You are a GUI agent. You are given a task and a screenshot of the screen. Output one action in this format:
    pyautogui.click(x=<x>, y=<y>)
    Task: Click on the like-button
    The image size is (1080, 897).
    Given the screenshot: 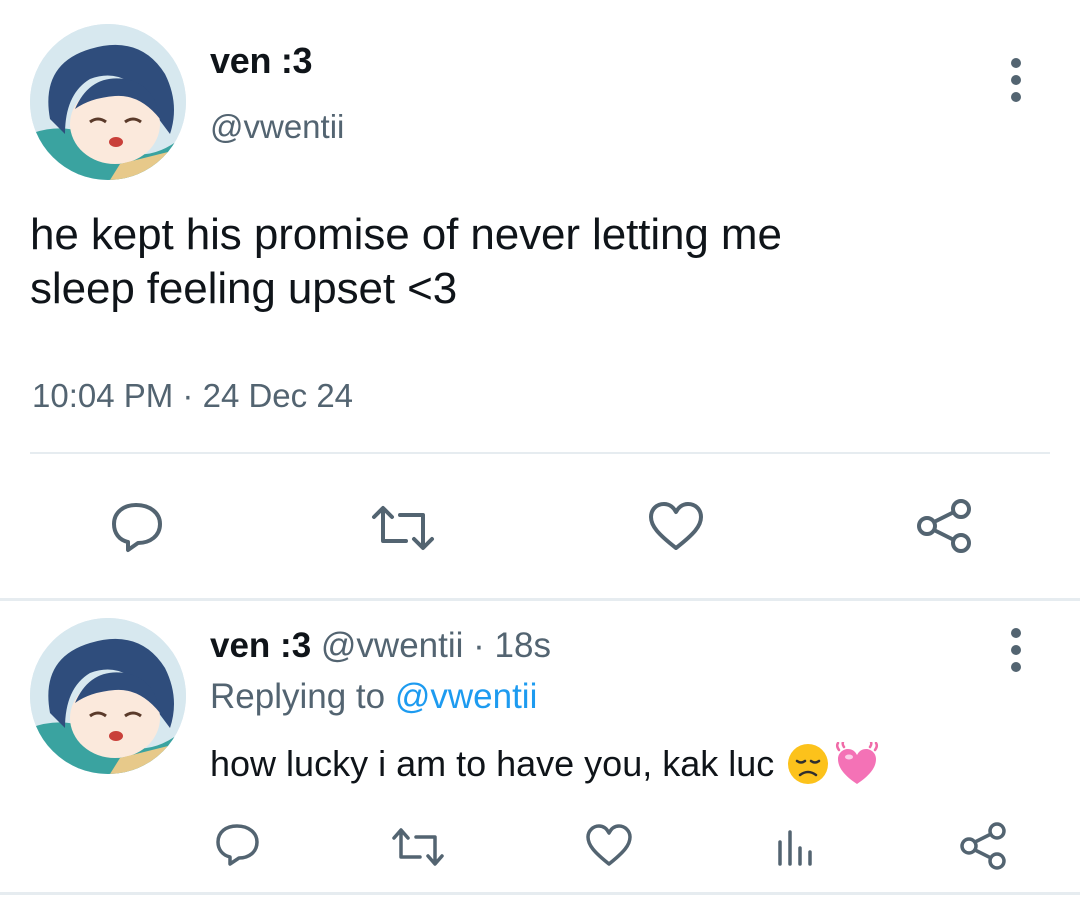 What is the action you would take?
    pyautogui.click(x=676, y=529)
    